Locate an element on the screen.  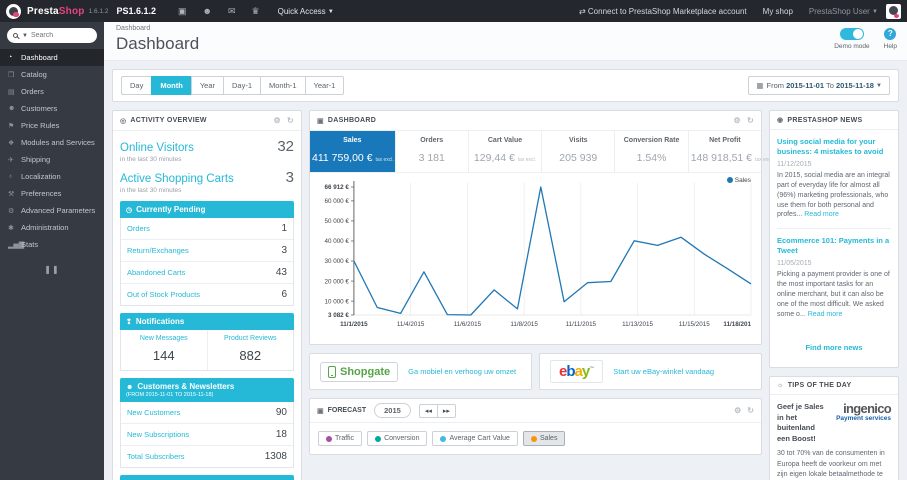
quick-access-menu: Quick Access ▼ is located at coordinates (306, 11).